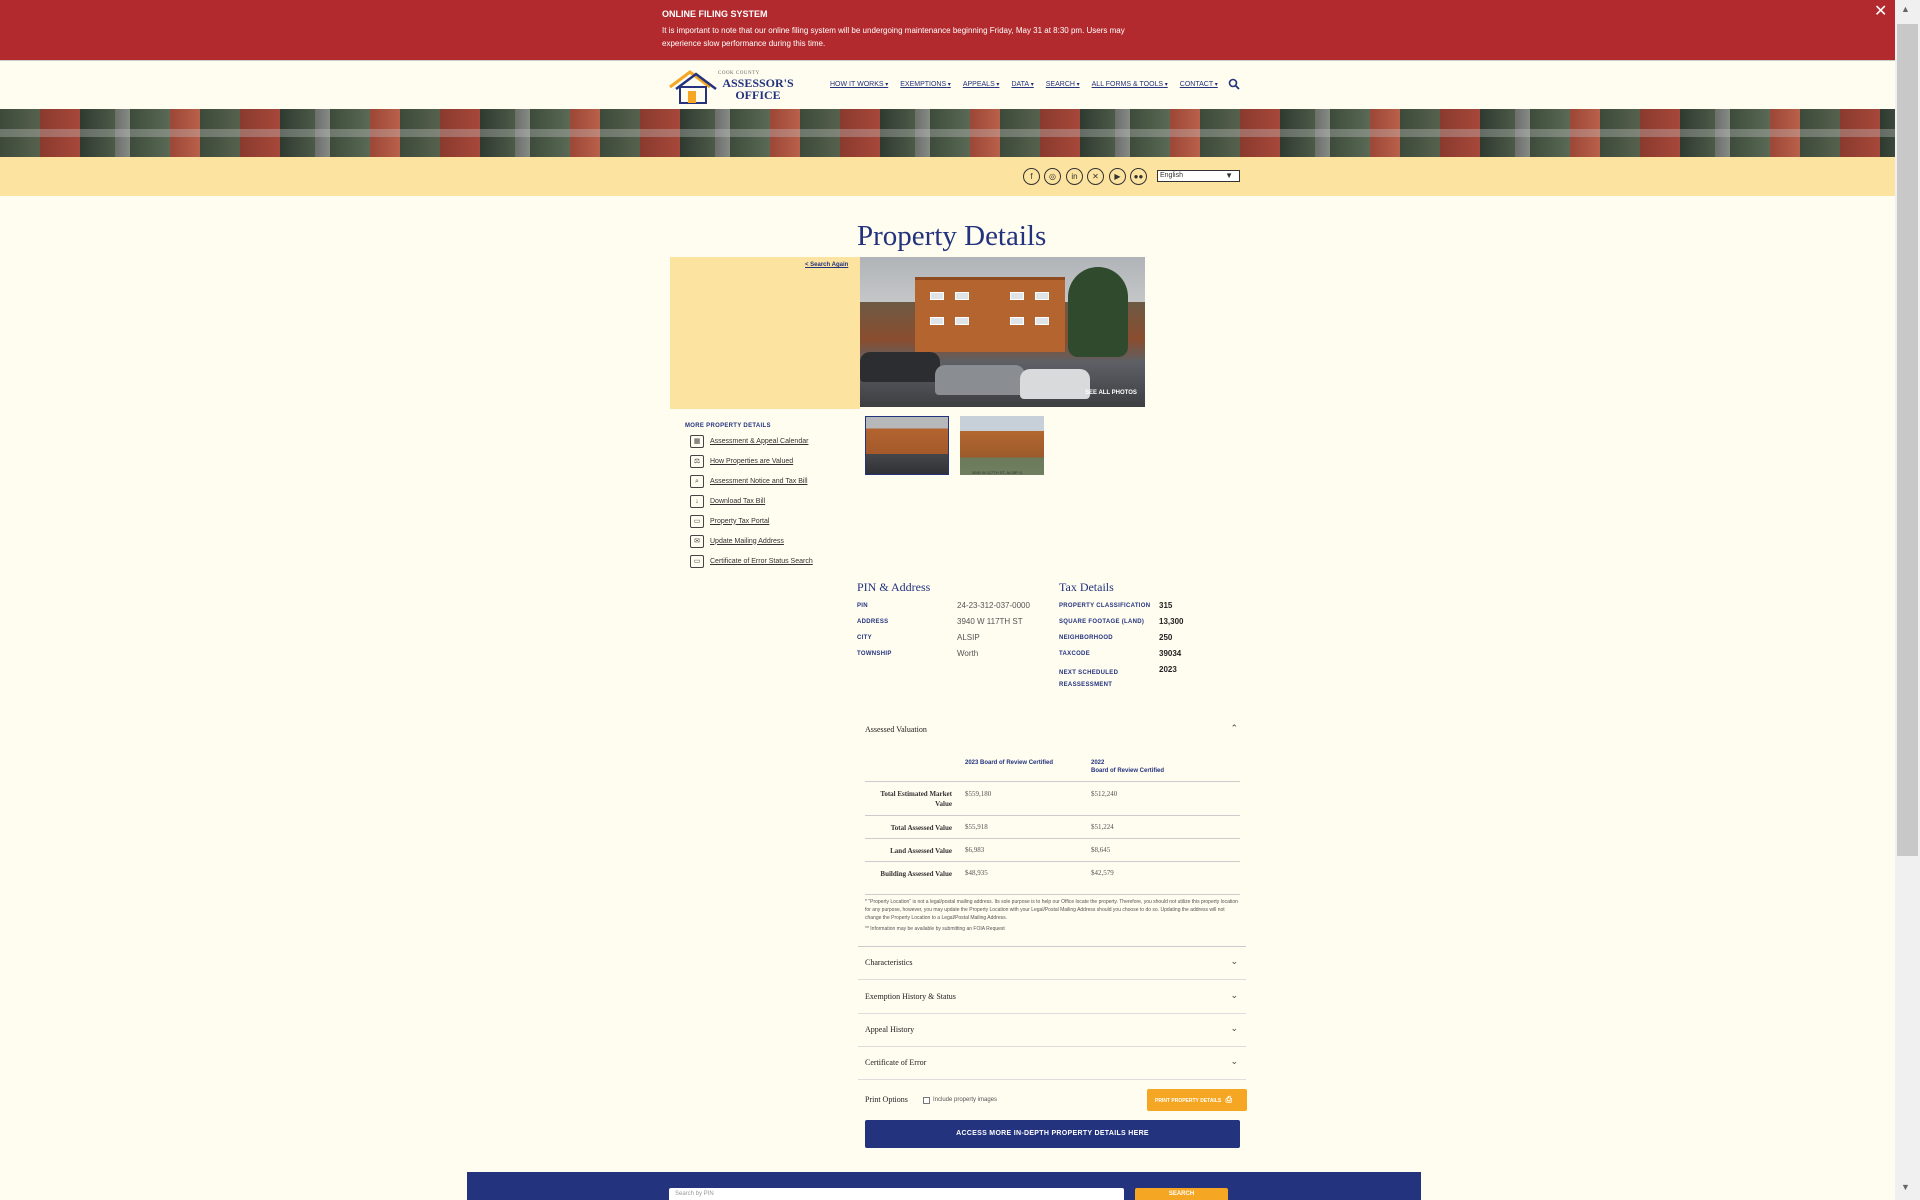 The height and width of the screenshot is (1200, 1920). What do you see at coordinates (1101, 850) in the screenshot?
I see `value-2022-land-assessed: $8,645` at bounding box center [1101, 850].